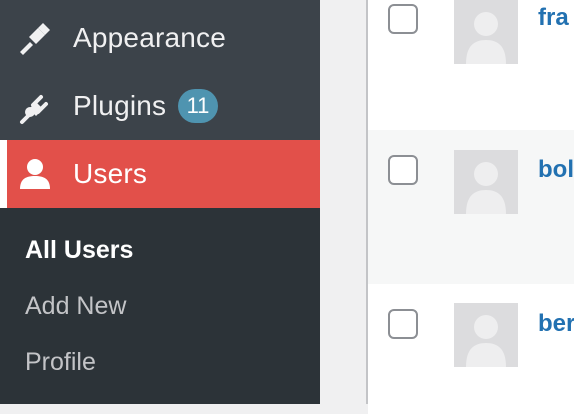 The height and width of the screenshot is (414, 574). Describe the element at coordinates (60, 362) in the screenshot. I see `submenu-item-profile: Profile` at that location.